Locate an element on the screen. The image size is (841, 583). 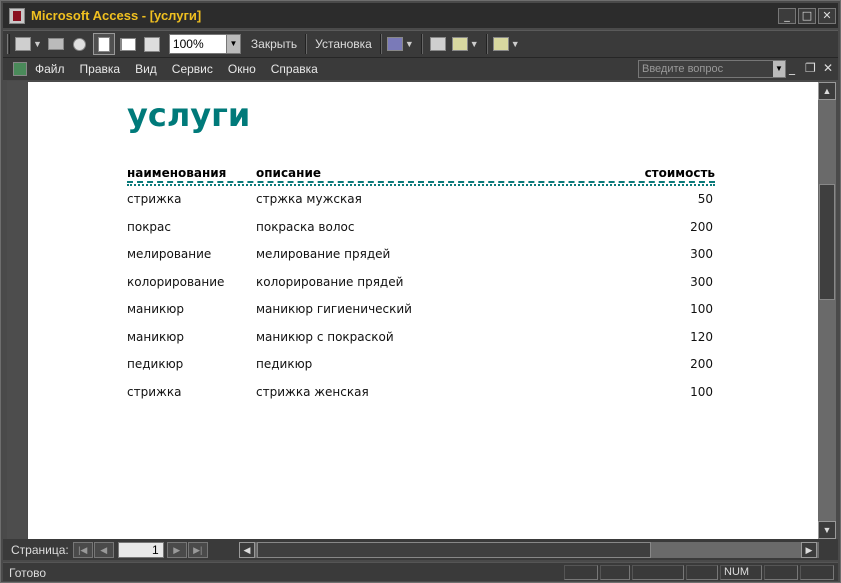
status-bar: Готово NUM is located at coordinates (420, 571).